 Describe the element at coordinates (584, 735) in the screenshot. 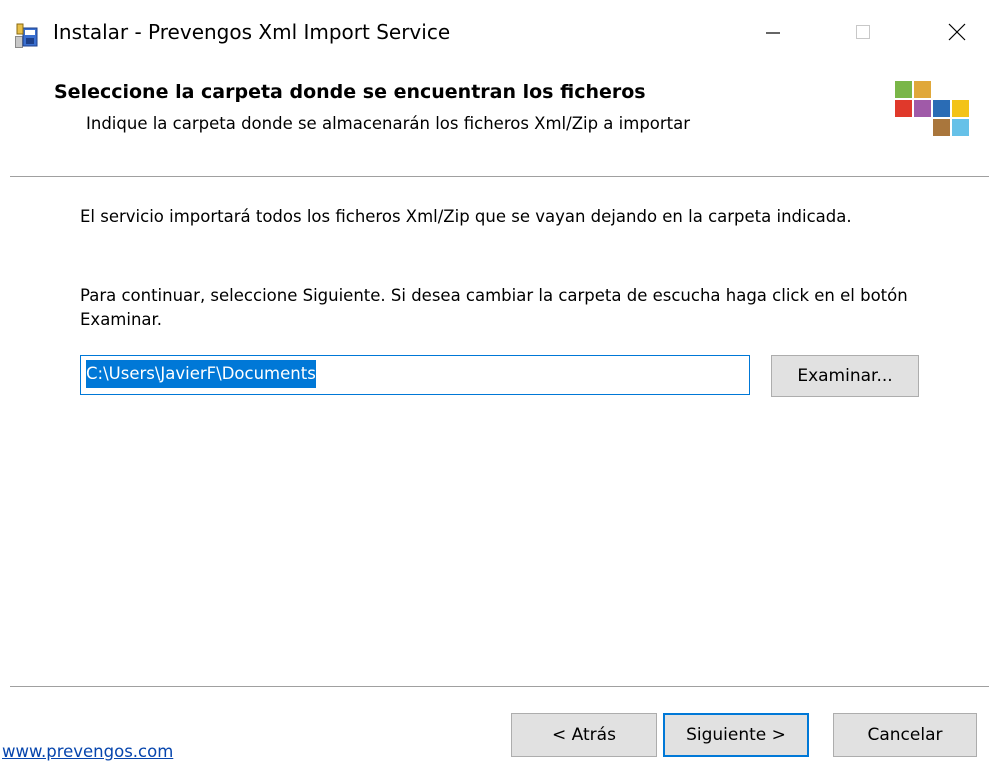

I see `back-button: < Atrás` at that location.